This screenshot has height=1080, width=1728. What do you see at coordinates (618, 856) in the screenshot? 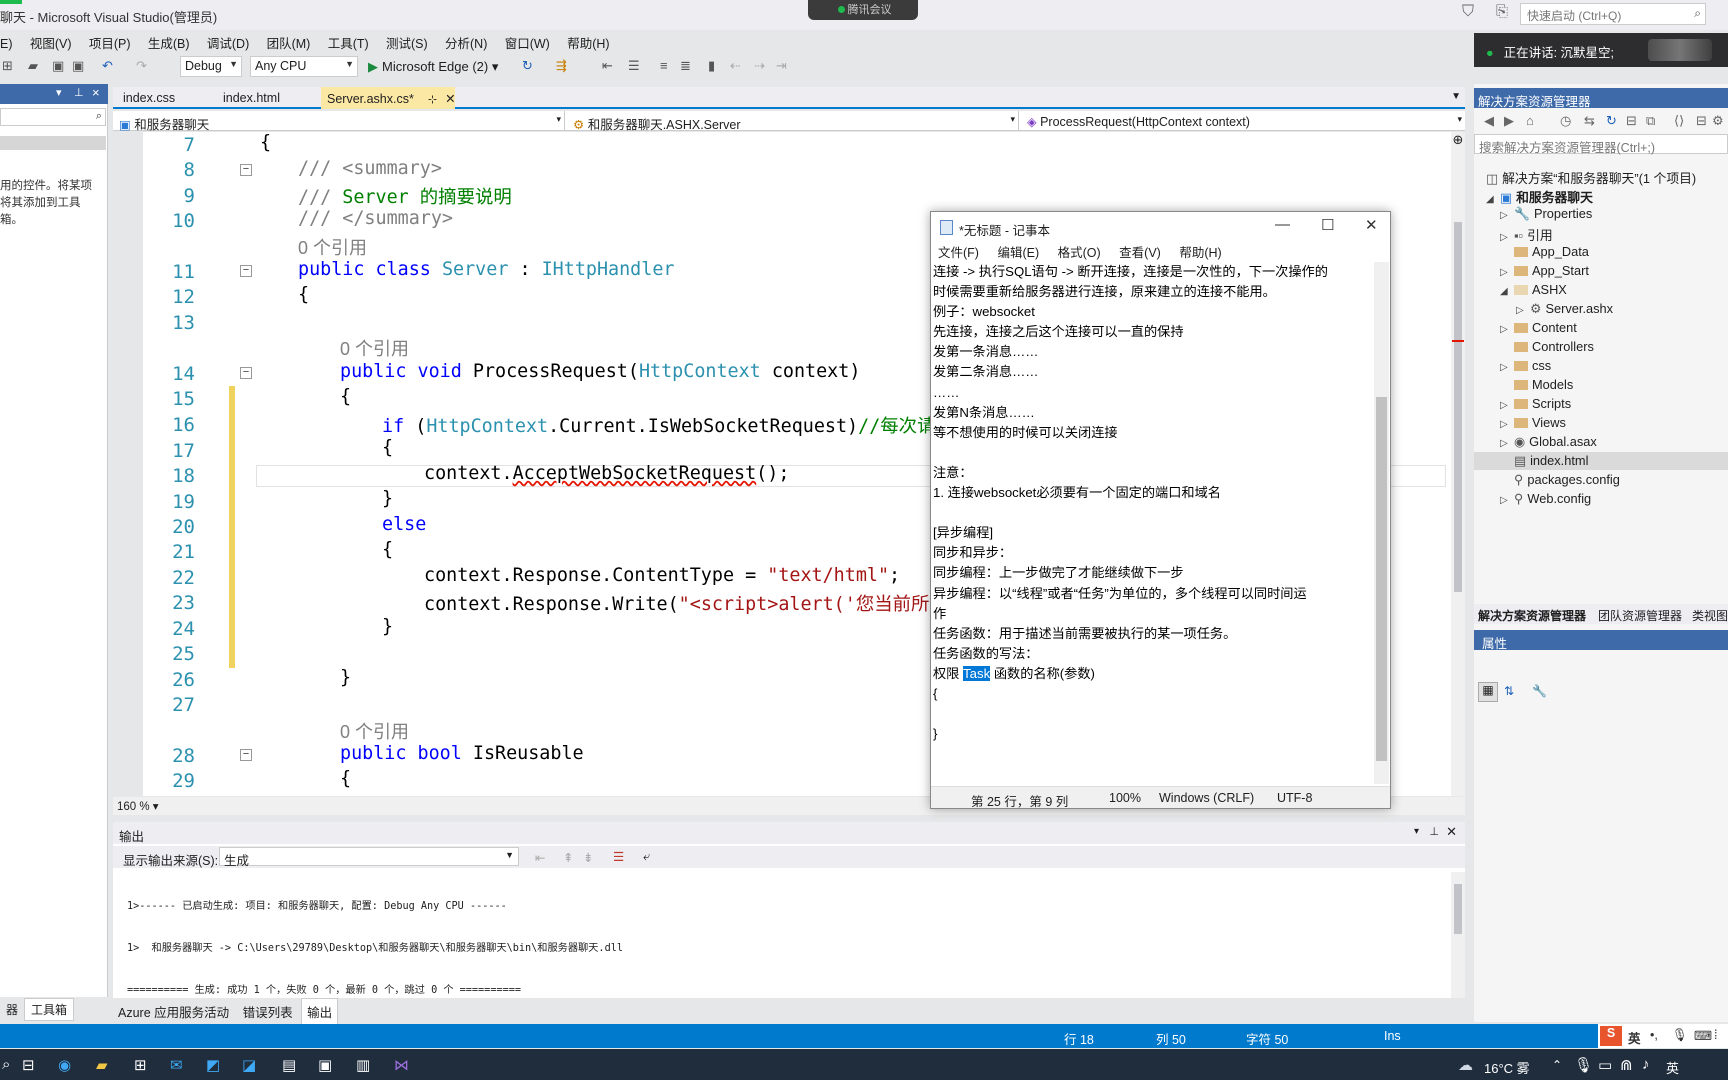
I see `clear-all-icon: ☰` at bounding box center [618, 856].